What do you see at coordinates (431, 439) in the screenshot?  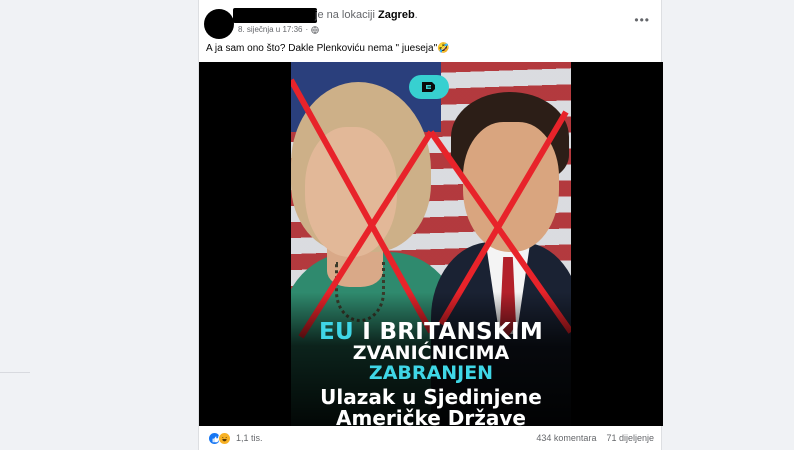 I see `post-footer: 1,1 tis. 434 komentara 71 dijeljenje` at bounding box center [431, 439].